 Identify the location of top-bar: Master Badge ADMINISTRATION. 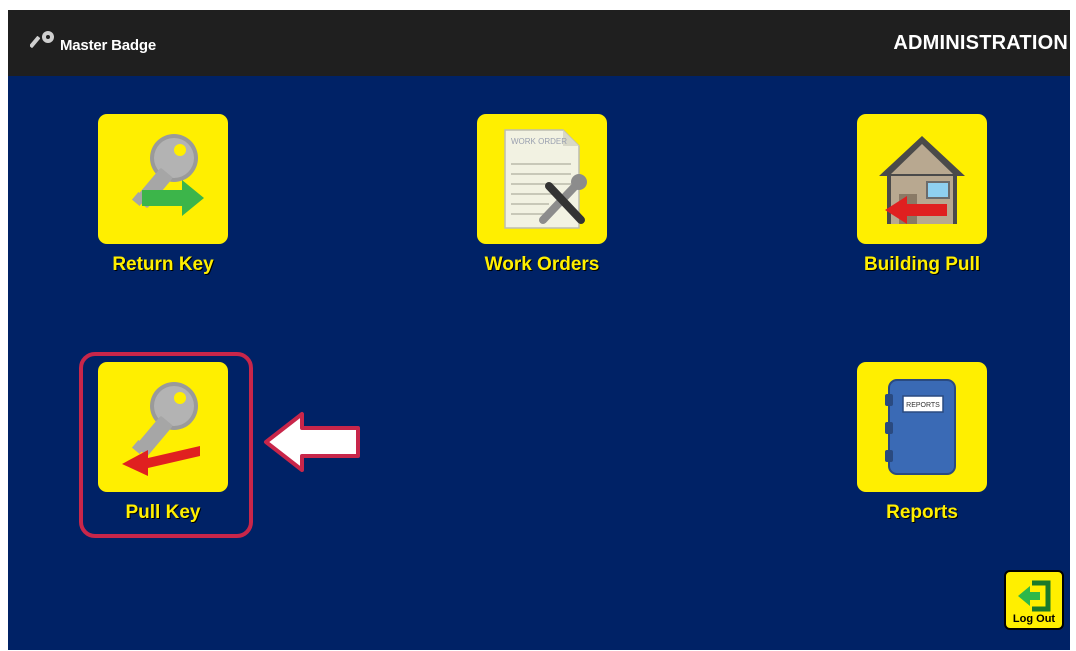
(539, 43).